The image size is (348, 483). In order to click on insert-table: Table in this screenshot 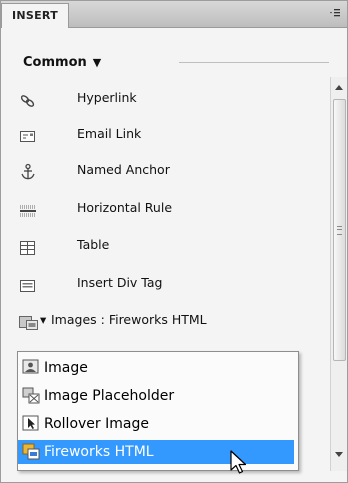, I will do `click(169, 245)`.